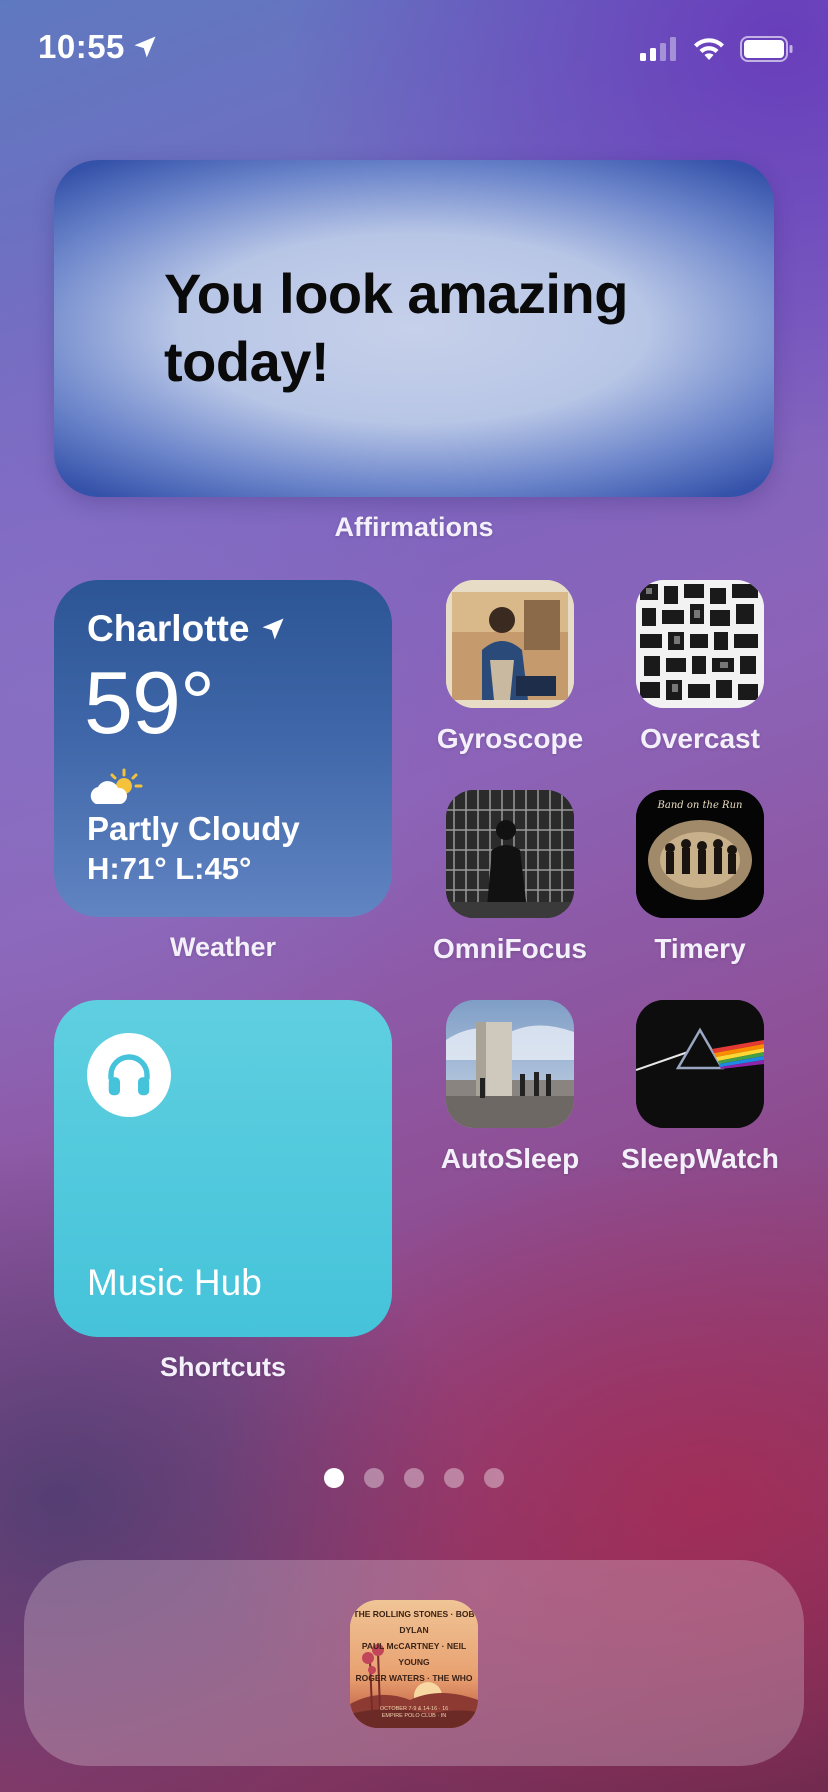  I want to click on status-bar-time: 10:55, so click(98, 47).